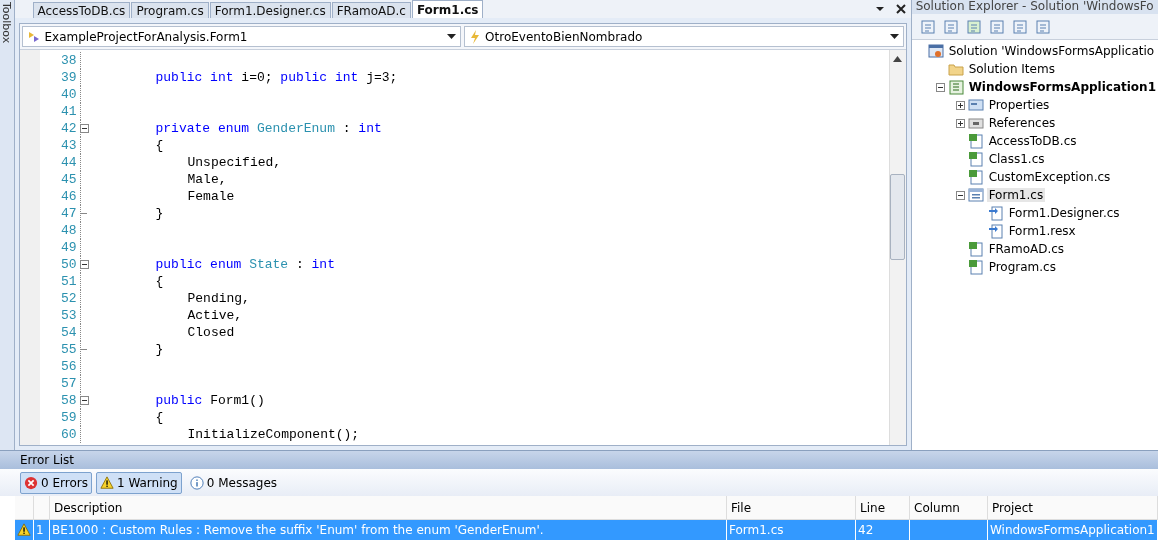 Image resolution: width=1158 pixels, height=553 pixels. What do you see at coordinates (196, 482) in the screenshot?
I see `info-icon` at bounding box center [196, 482].